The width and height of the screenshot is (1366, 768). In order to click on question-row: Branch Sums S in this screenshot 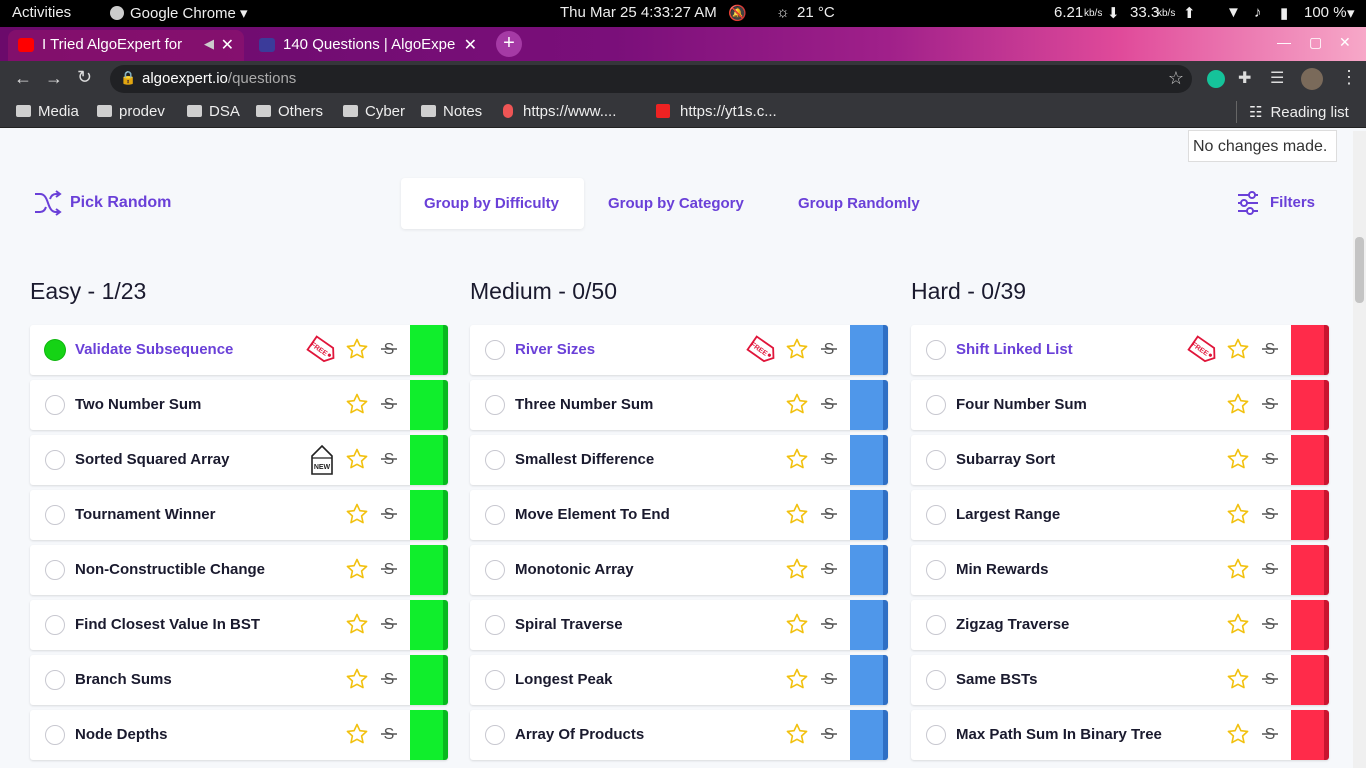, I will do `click(239, 680)`.